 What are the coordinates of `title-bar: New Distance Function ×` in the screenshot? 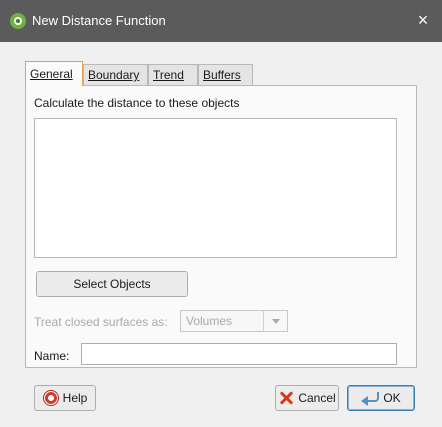 It's located at (221, 21).